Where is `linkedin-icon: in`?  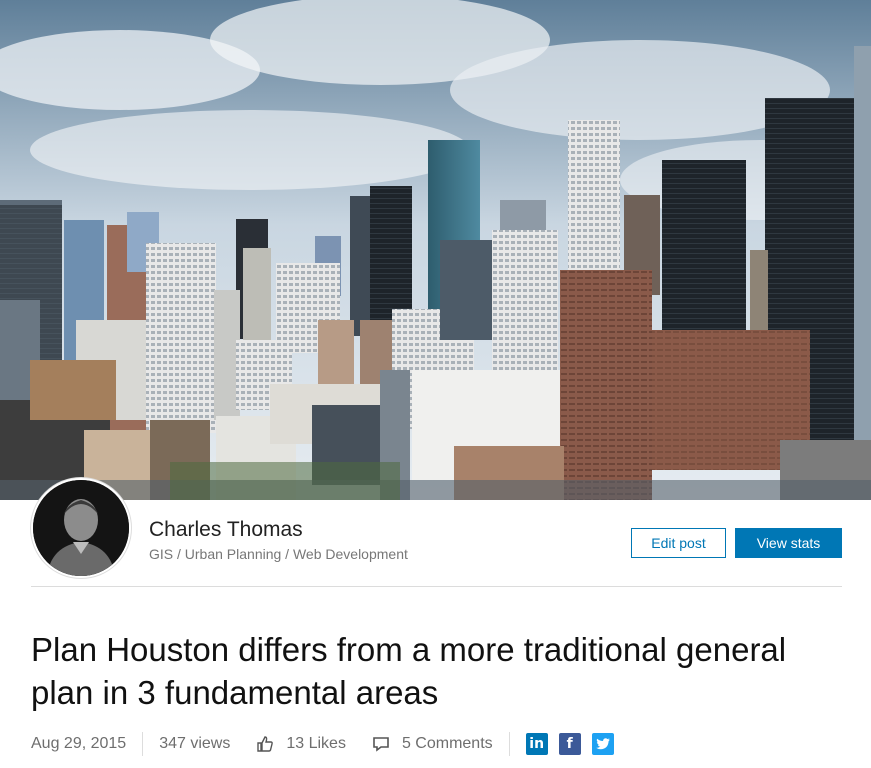 linkedin-icon: in is located at coordinates (536, 744).